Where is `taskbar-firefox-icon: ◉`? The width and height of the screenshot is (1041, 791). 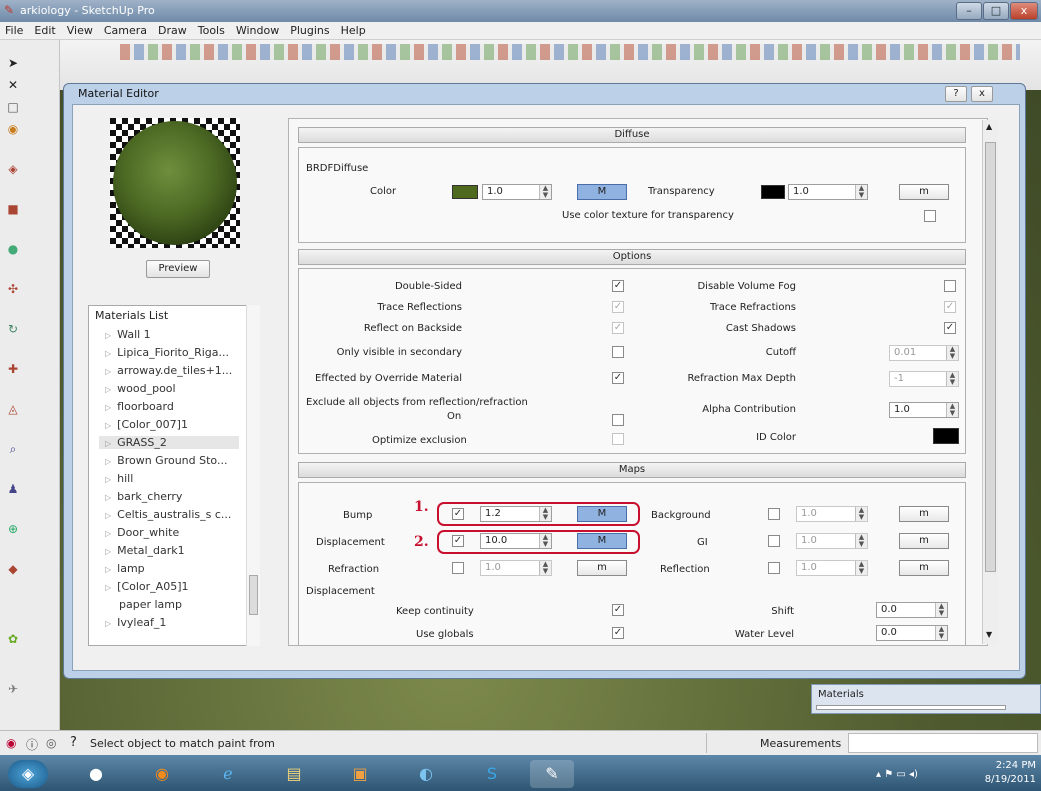 taskbar-firefox-icon: ◉ is located at coordinates (162, 774).